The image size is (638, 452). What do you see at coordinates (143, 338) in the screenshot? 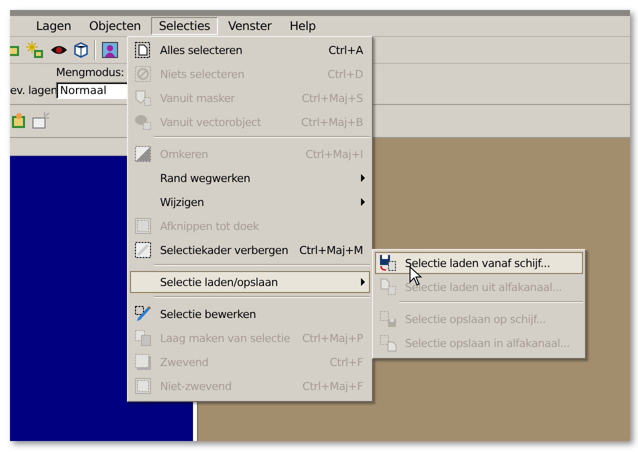
I see `layers-icon` at bounding box center [143, 338].